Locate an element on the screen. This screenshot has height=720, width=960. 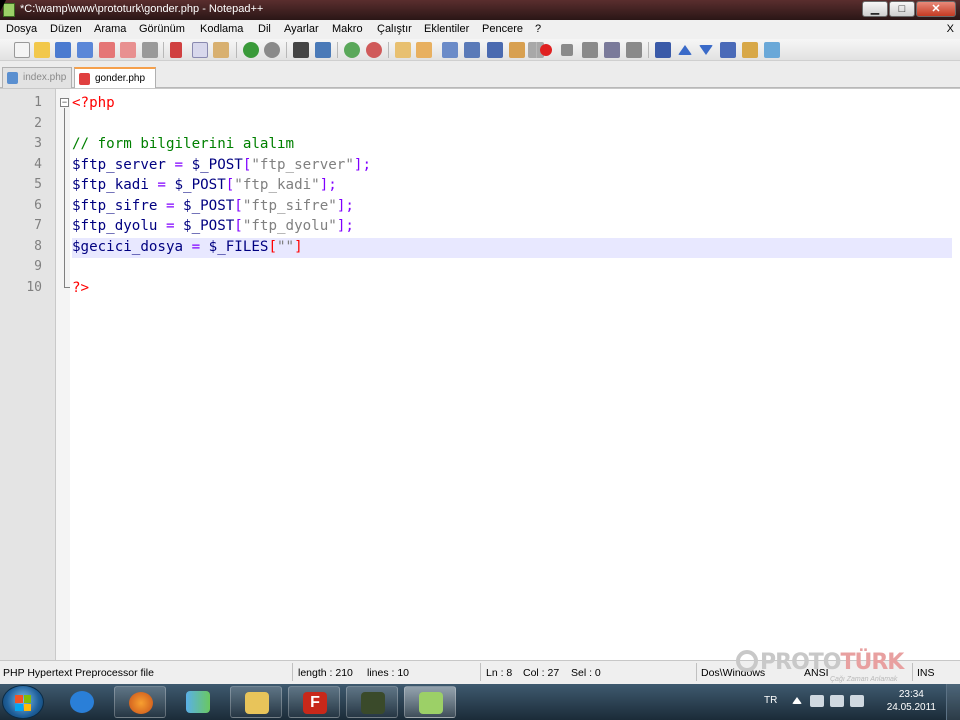
macro-stop-icon is located at coordinates (567, 50).